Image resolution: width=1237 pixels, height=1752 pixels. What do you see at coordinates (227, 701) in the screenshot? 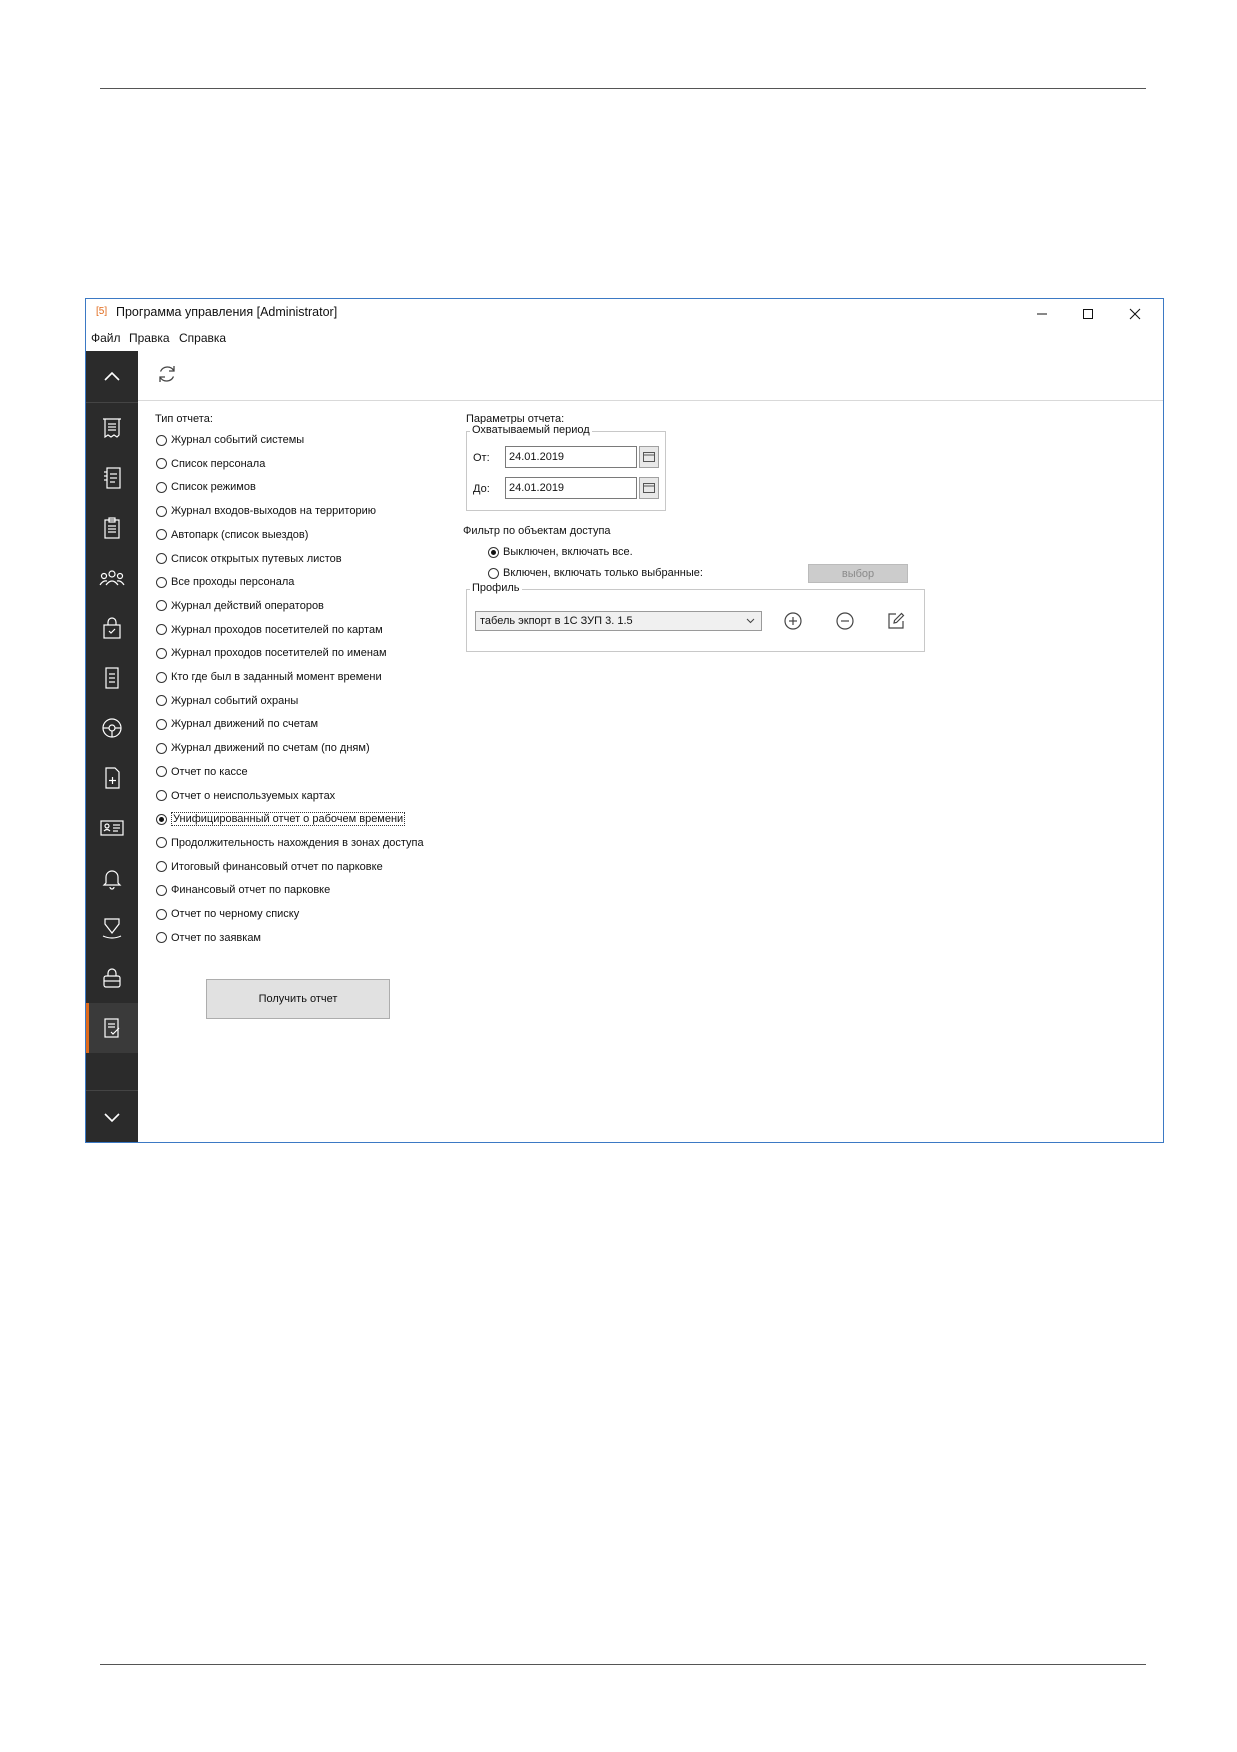
I see `report-type-option: Журнал событий охраны` at bounding box center [227, 701].